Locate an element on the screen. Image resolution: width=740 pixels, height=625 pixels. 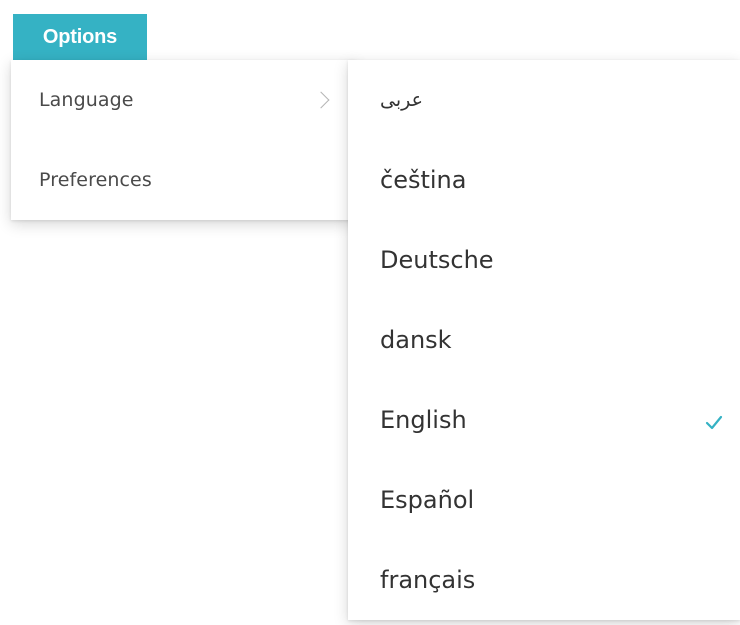
language-option-french: français is located at coordinates (544, 580).